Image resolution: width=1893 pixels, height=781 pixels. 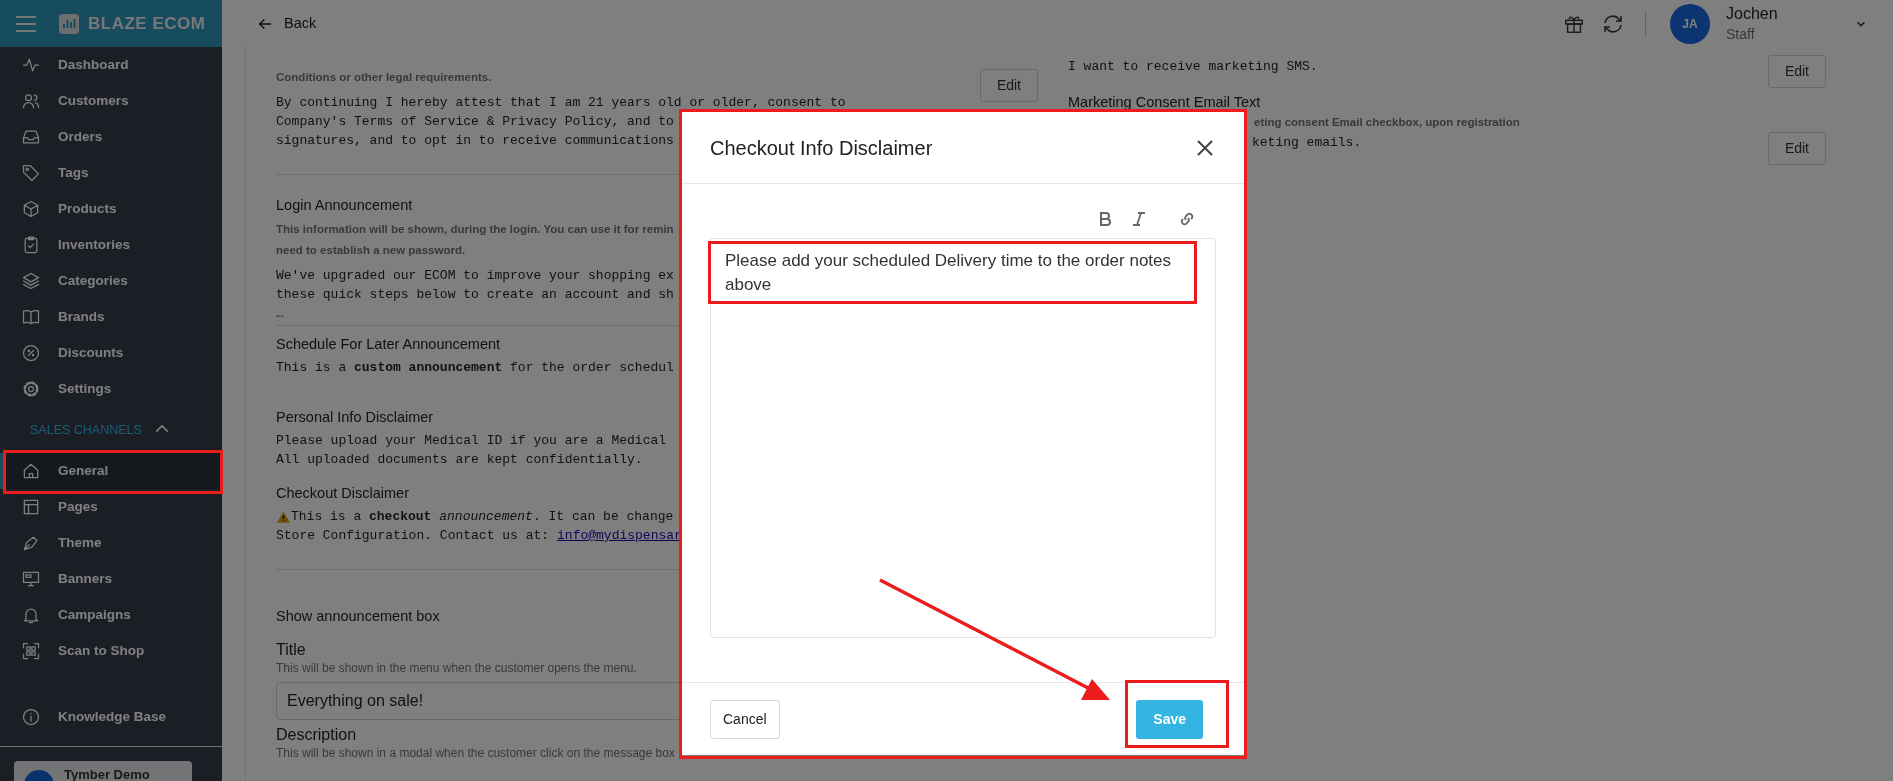 What do you see at coordinates (1752, 13) in the screenshot?
I see `user-name: Jochen` at bounding box center [1752, 13].